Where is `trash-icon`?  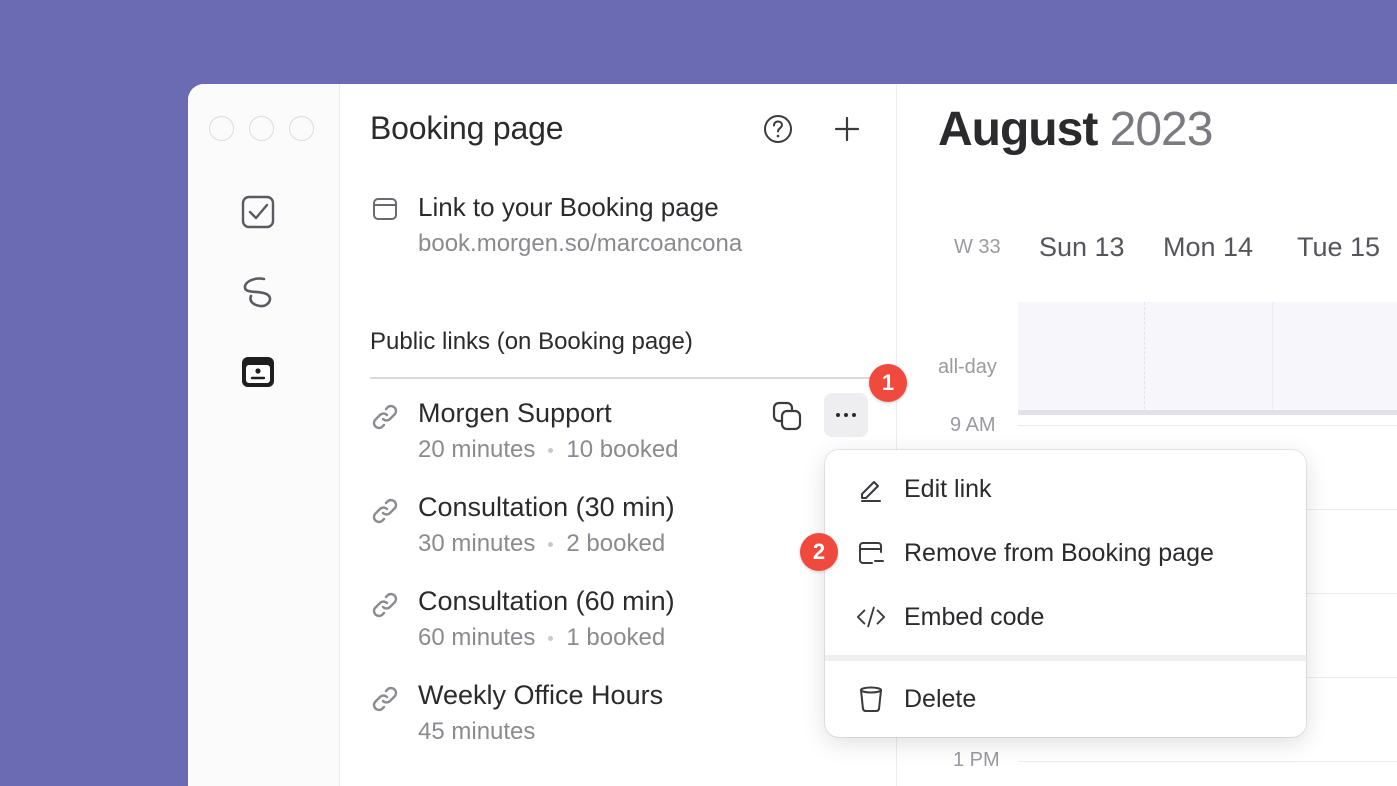 trash-icon is located at coordinates (871, 699).